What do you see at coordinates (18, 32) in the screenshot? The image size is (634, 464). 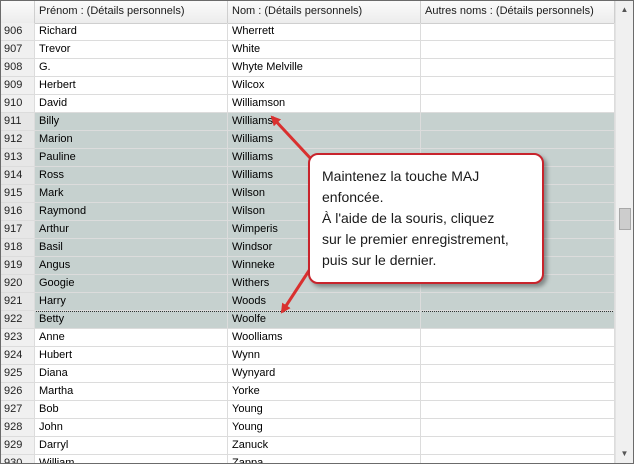 I see `row-number: 906` at bounding box center [18, 32].